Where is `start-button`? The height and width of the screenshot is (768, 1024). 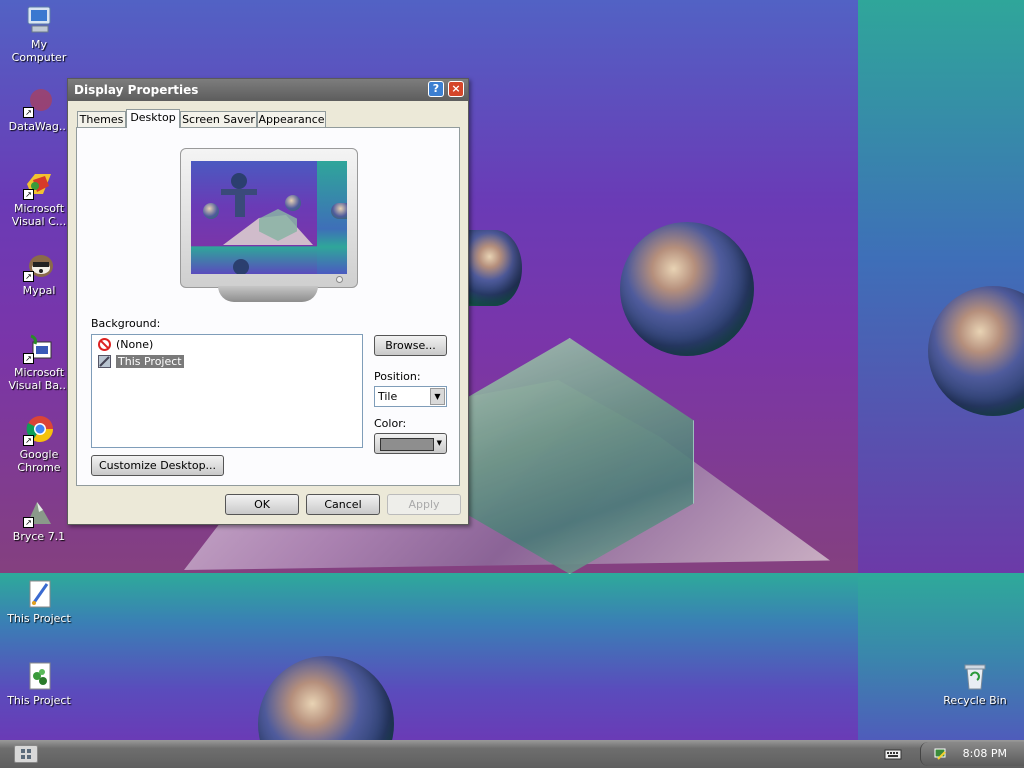 start-button is located at coordinates (26, 754).